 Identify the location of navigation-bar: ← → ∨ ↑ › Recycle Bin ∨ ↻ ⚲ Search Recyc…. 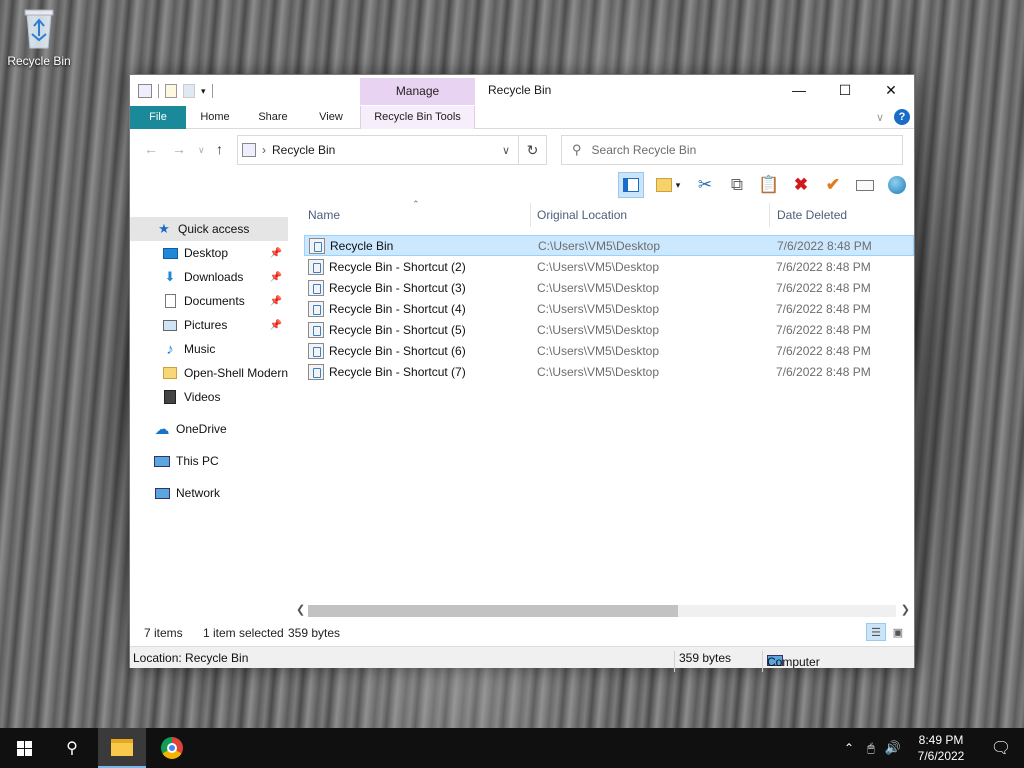
(522, 149).